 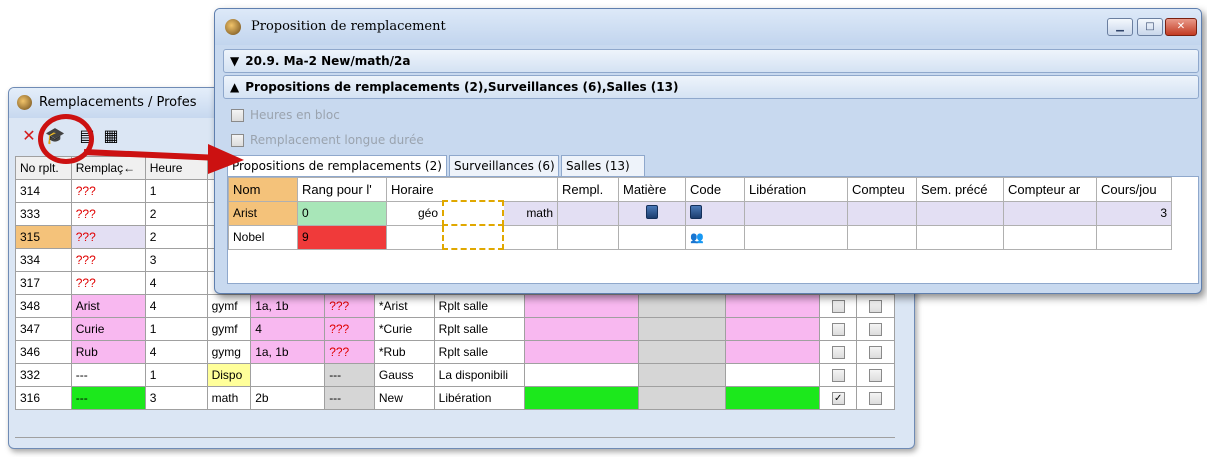 I want to click on cell-cours-jour, so click(x=1134, y=237).